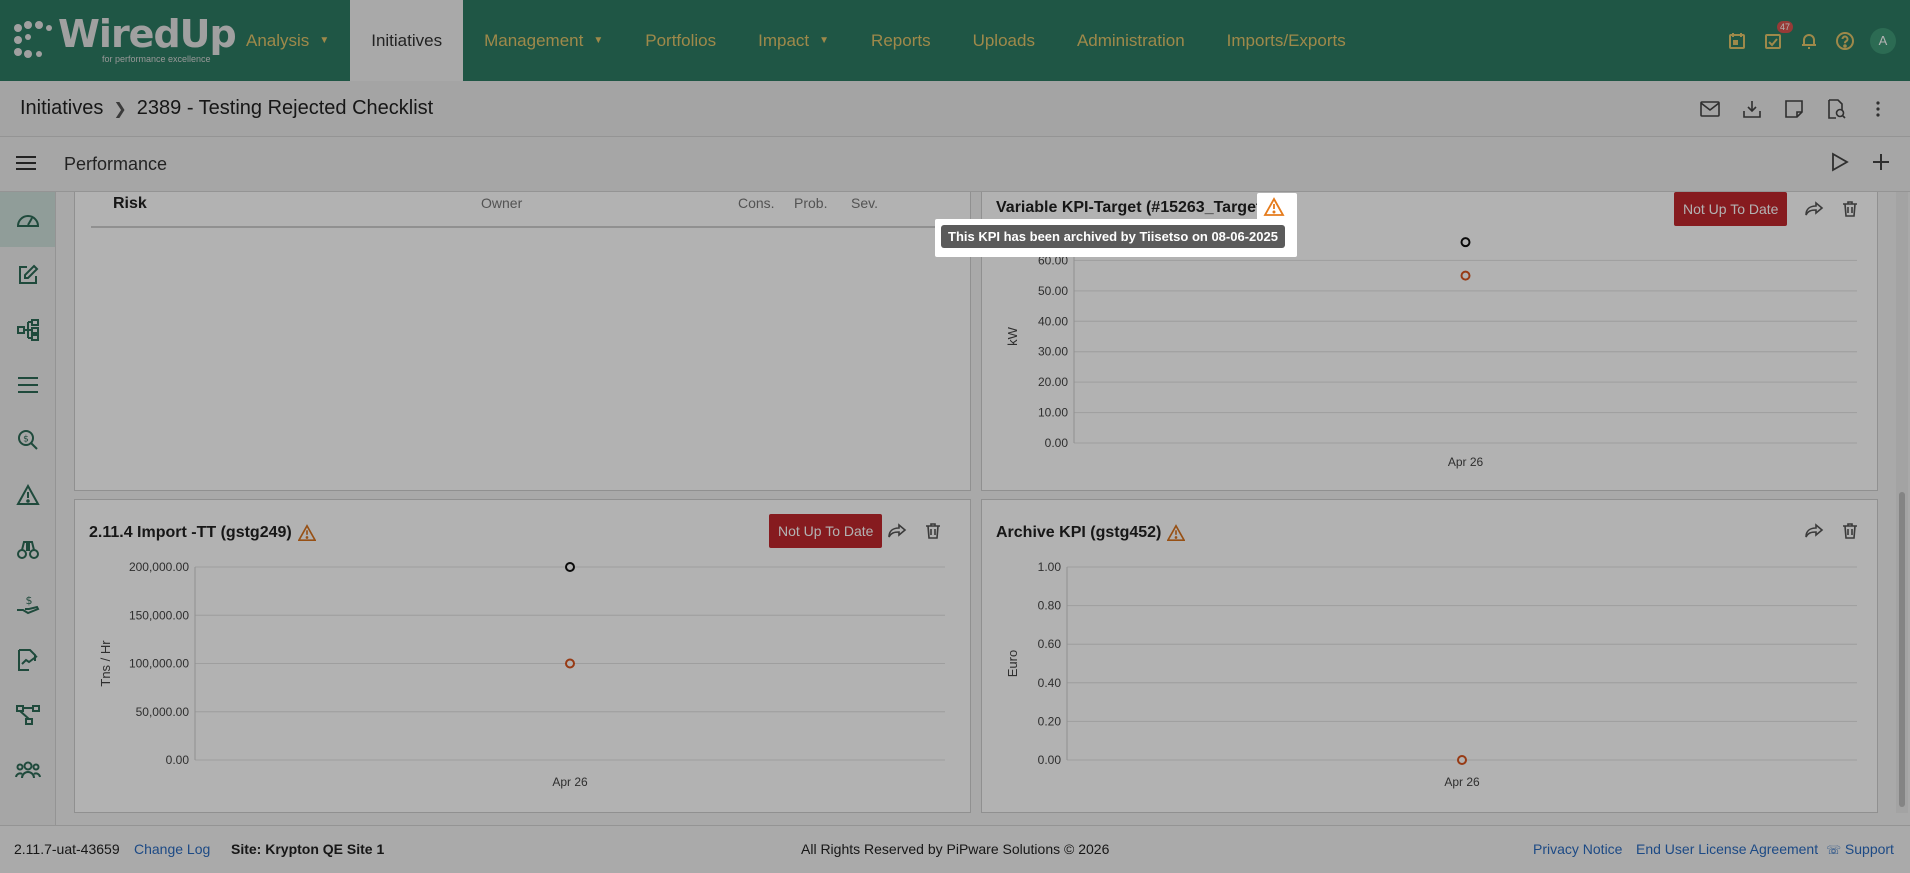 This screenshot has width=1910, height=873. I want to click on list-icon, so click(27, 384).